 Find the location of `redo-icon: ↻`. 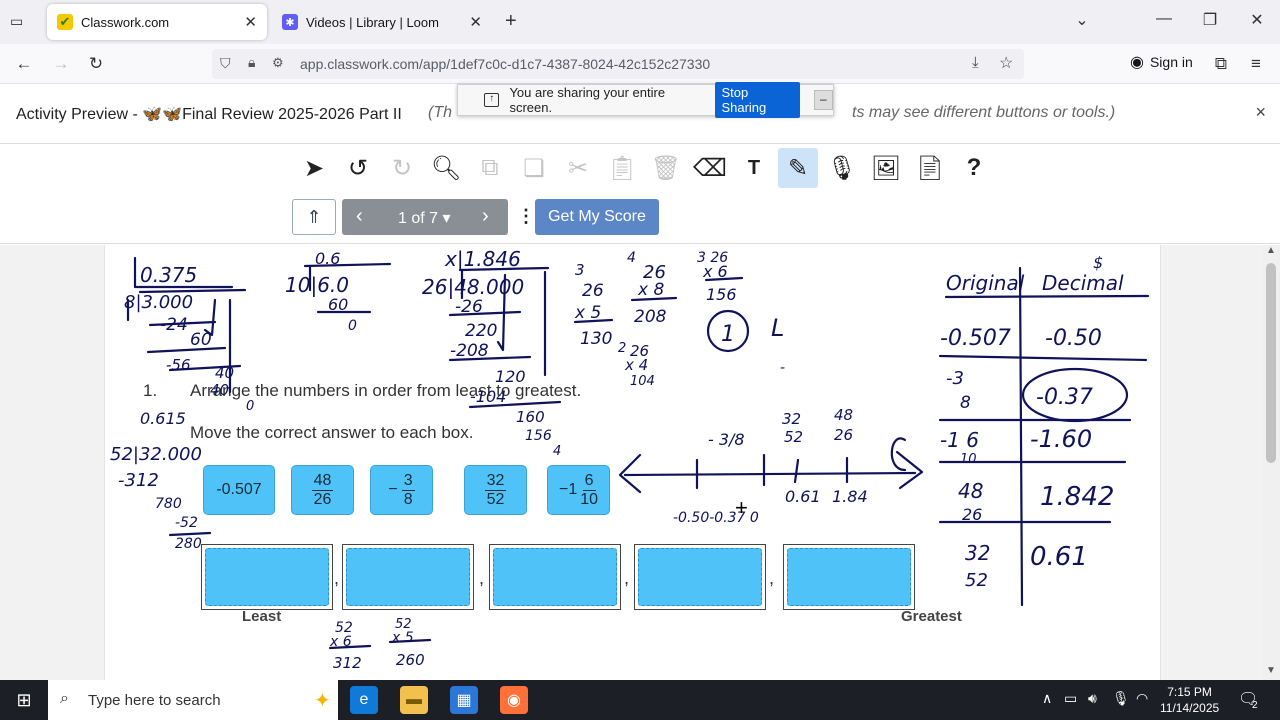

redo-icon: ↻ is located at coordinates (402, 168).